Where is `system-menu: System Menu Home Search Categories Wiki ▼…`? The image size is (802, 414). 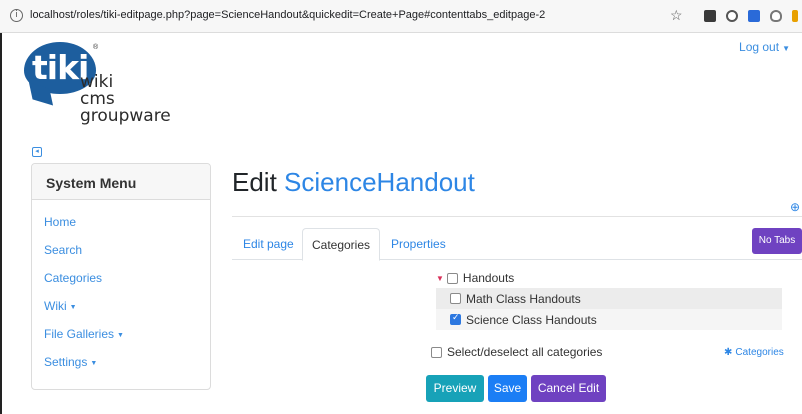
system-menu: System Menu Home Search Categories Wiki ▼… is located at coordinates (121, 276).